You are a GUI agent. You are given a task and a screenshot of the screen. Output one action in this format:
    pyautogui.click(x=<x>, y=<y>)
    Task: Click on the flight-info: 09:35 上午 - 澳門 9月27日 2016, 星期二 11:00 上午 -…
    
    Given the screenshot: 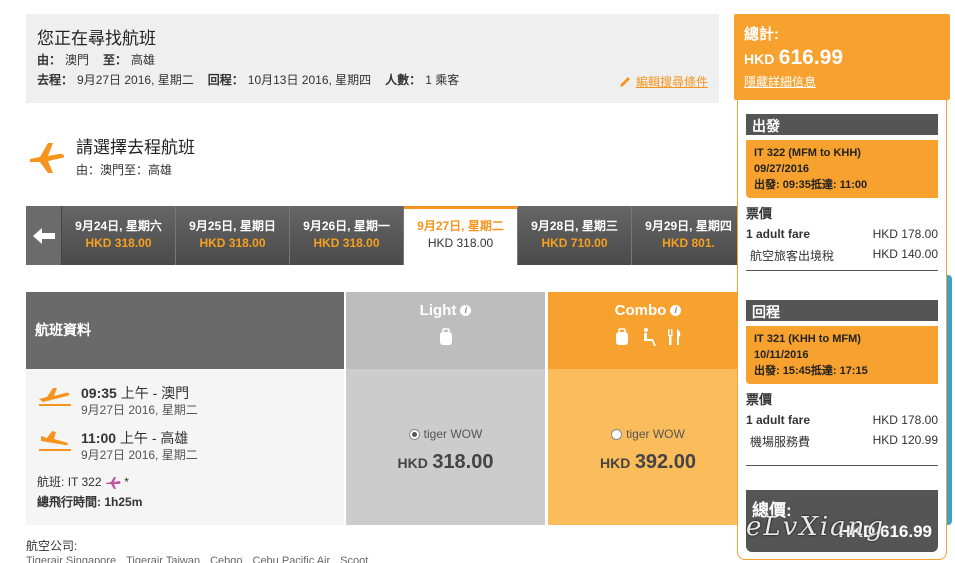 What is the action you would take?
    pyautogui.click(x=185, y=447)
    